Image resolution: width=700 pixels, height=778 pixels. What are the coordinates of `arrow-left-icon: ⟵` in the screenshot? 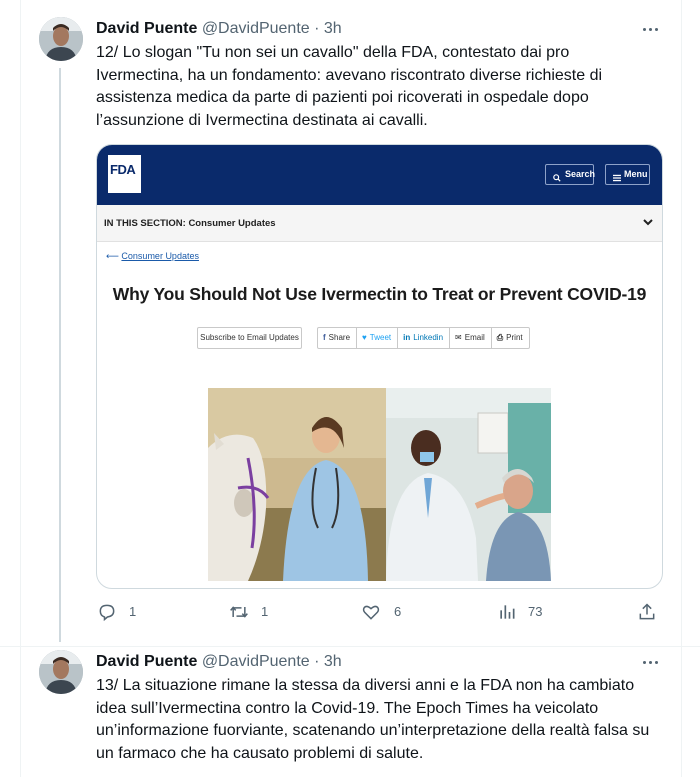 It's located at (112, 256).